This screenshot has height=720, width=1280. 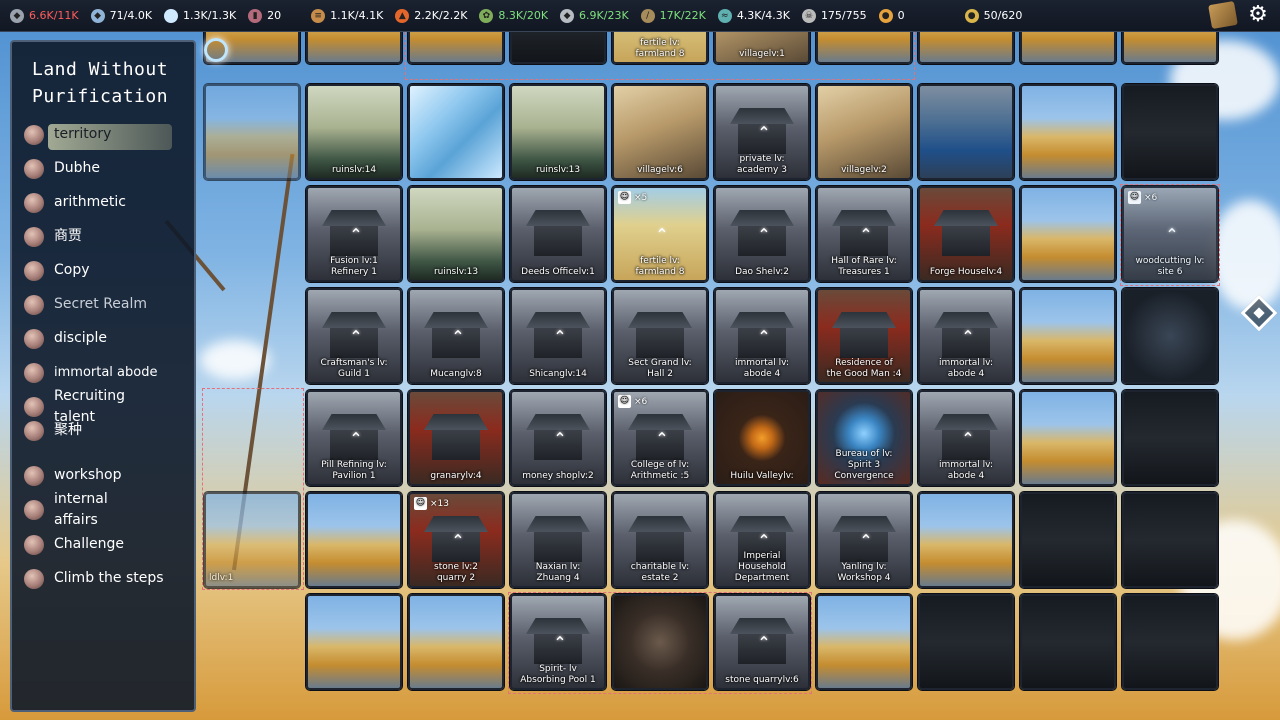 What do you see at coordinates (431, 15) in the screenshot?
I see `resource-fire: ▲ 2.2K/2.2K` at bounding box center [431, 15].